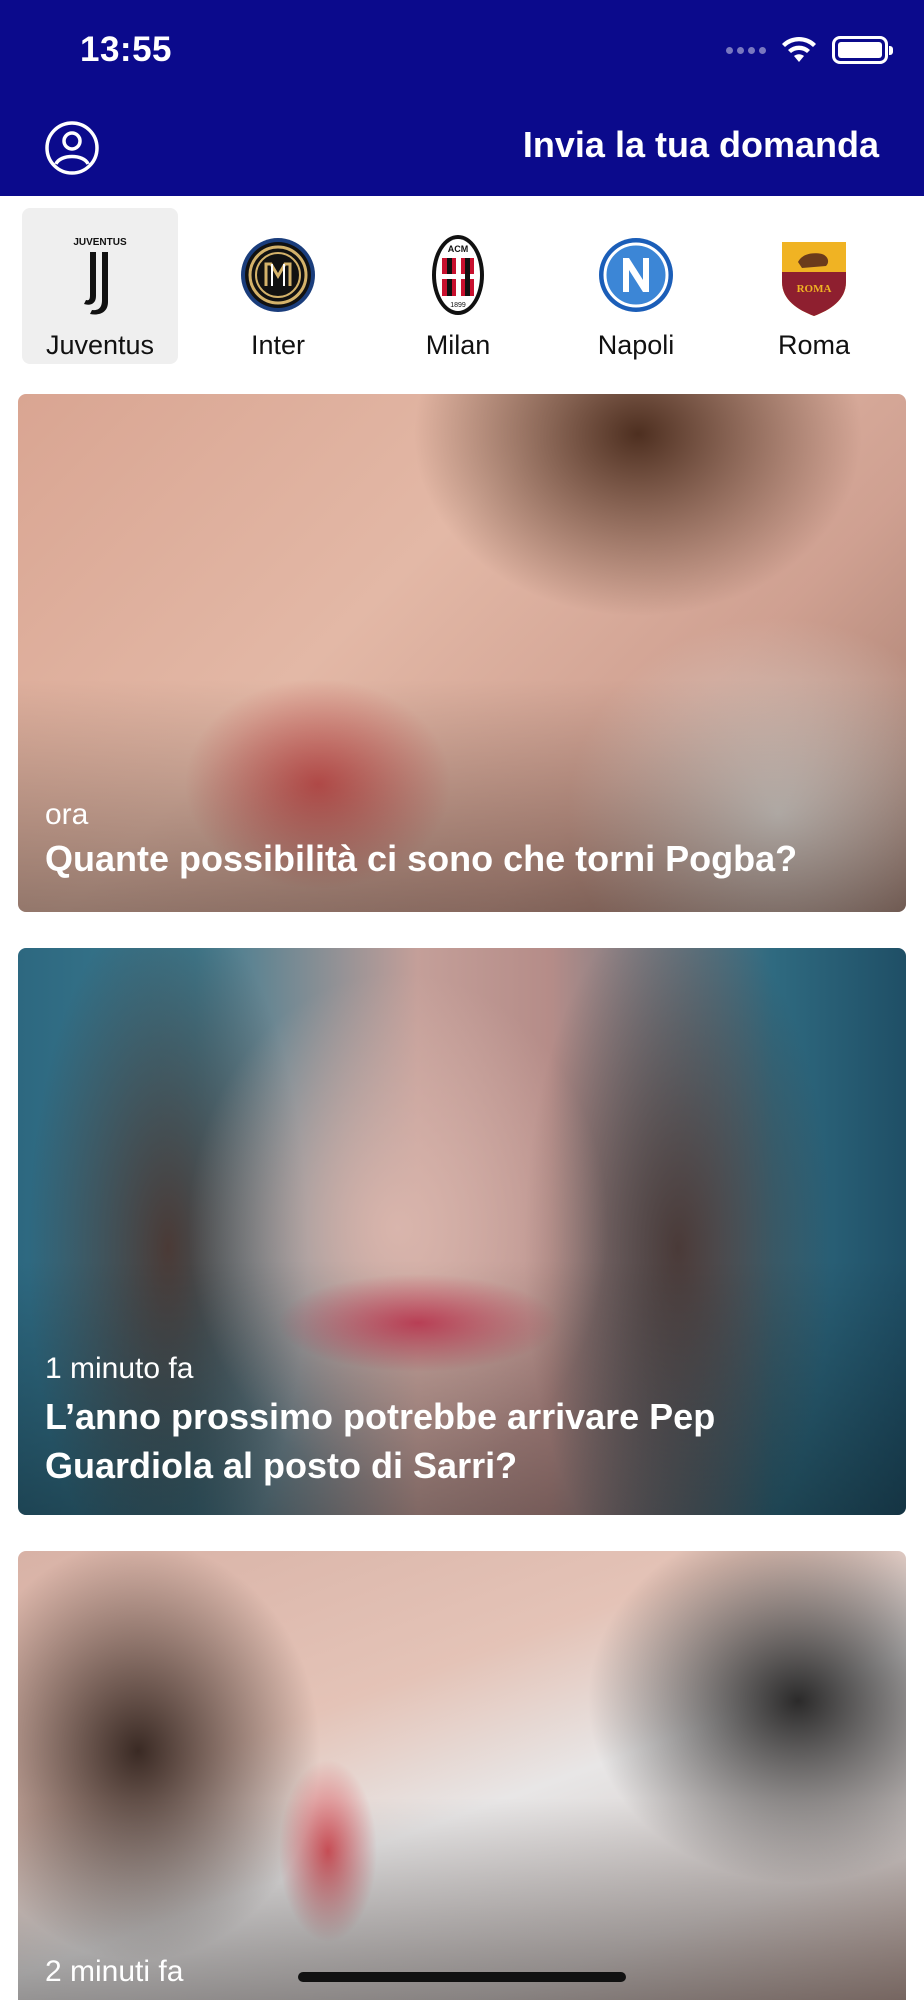 Image resolution: width=924 pixels, height=2000 pixels. Describe the element at coordinates (701, 145) in the screenshot. I see `ask-question-button: Invia la tua domanda` at that location.